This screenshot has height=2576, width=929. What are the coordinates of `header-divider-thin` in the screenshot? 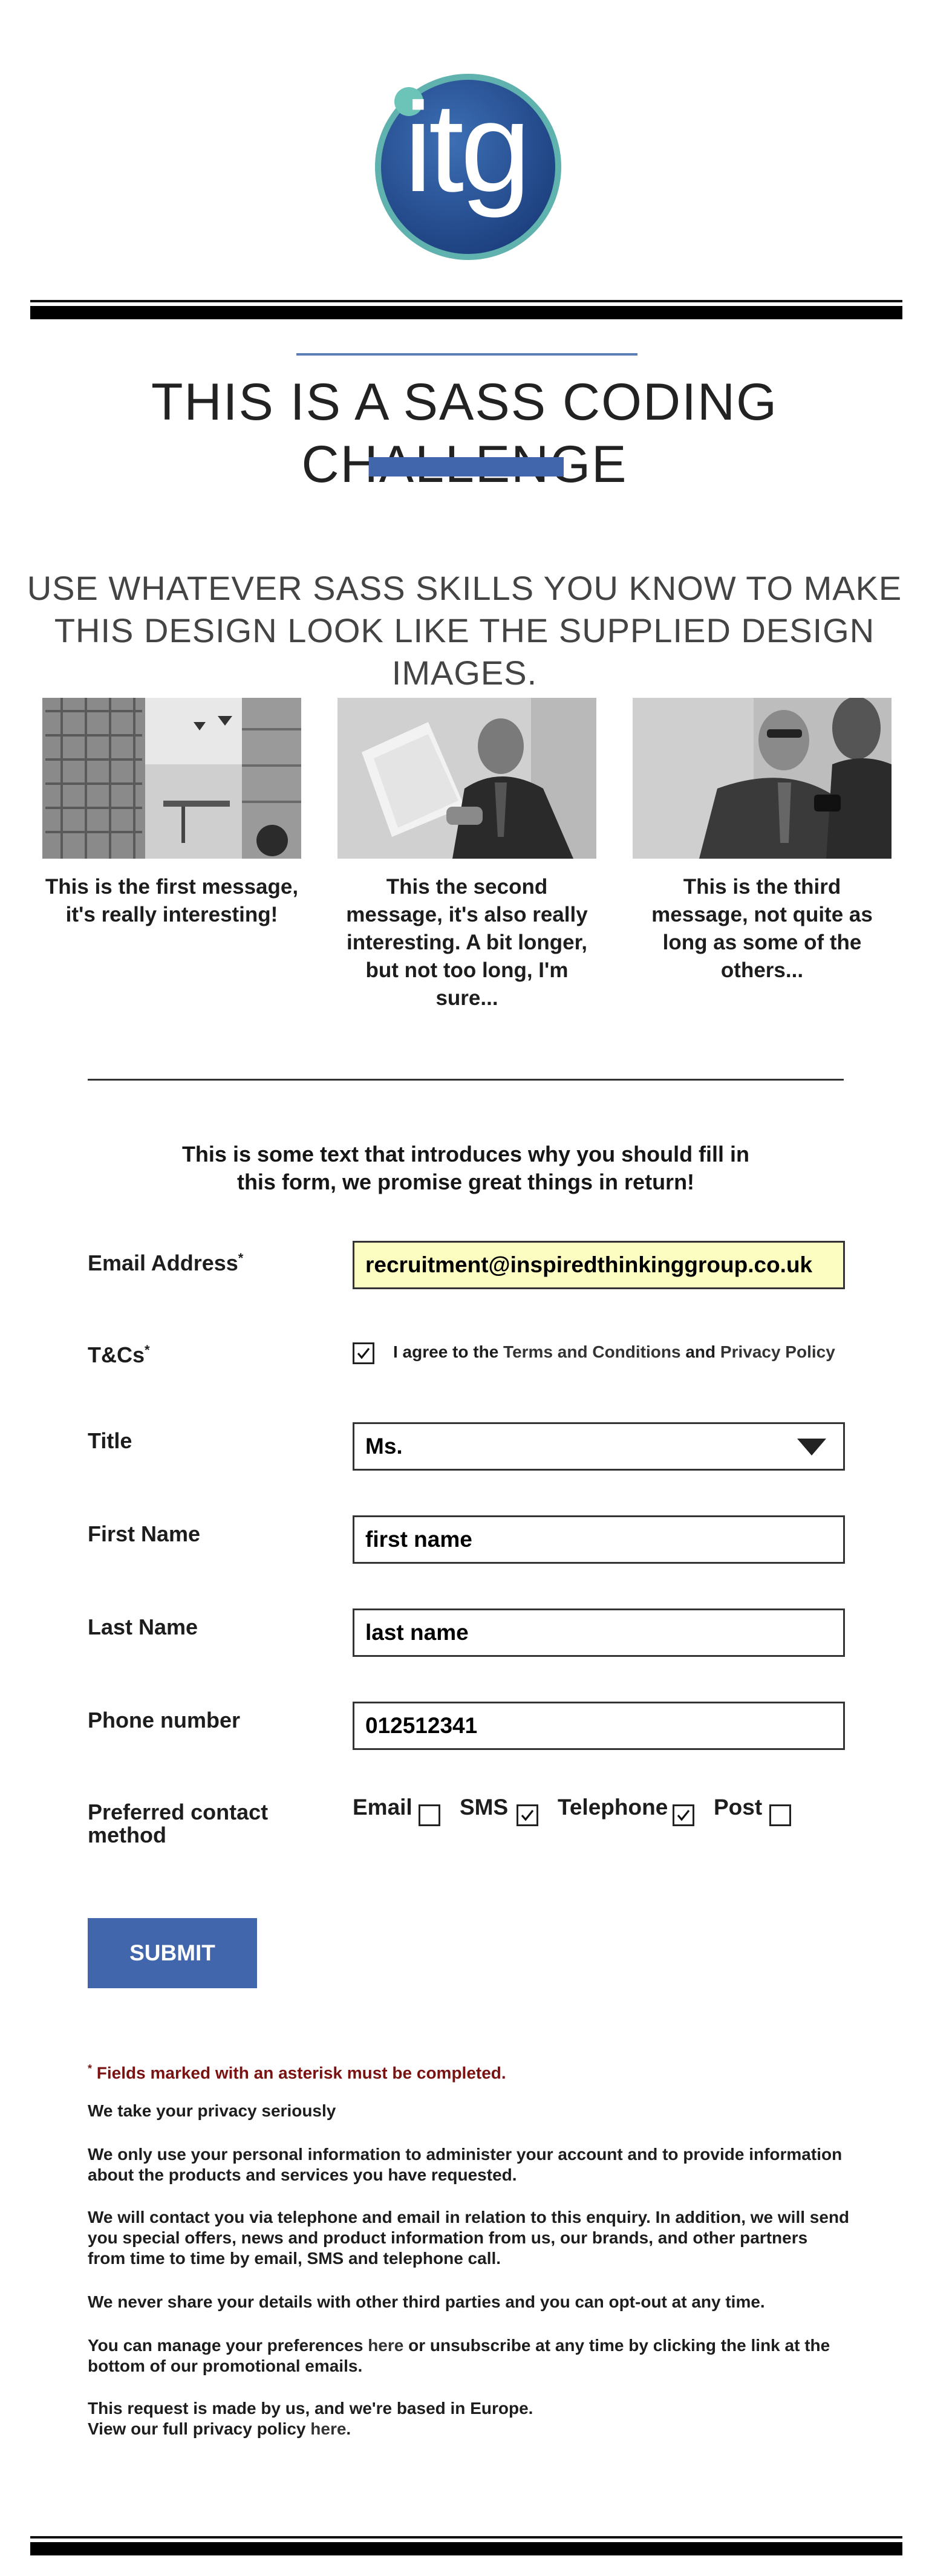 It's located at (466, 301).